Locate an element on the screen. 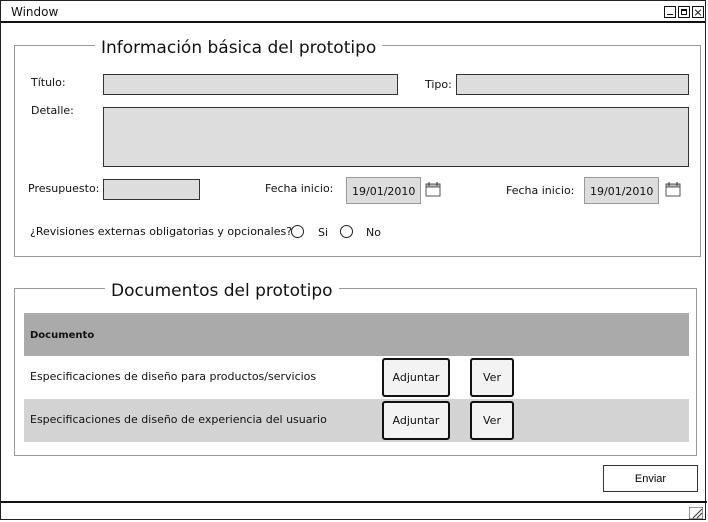  basic-info-legend: Información básica del prototipo is located at coordinates (239, 48).